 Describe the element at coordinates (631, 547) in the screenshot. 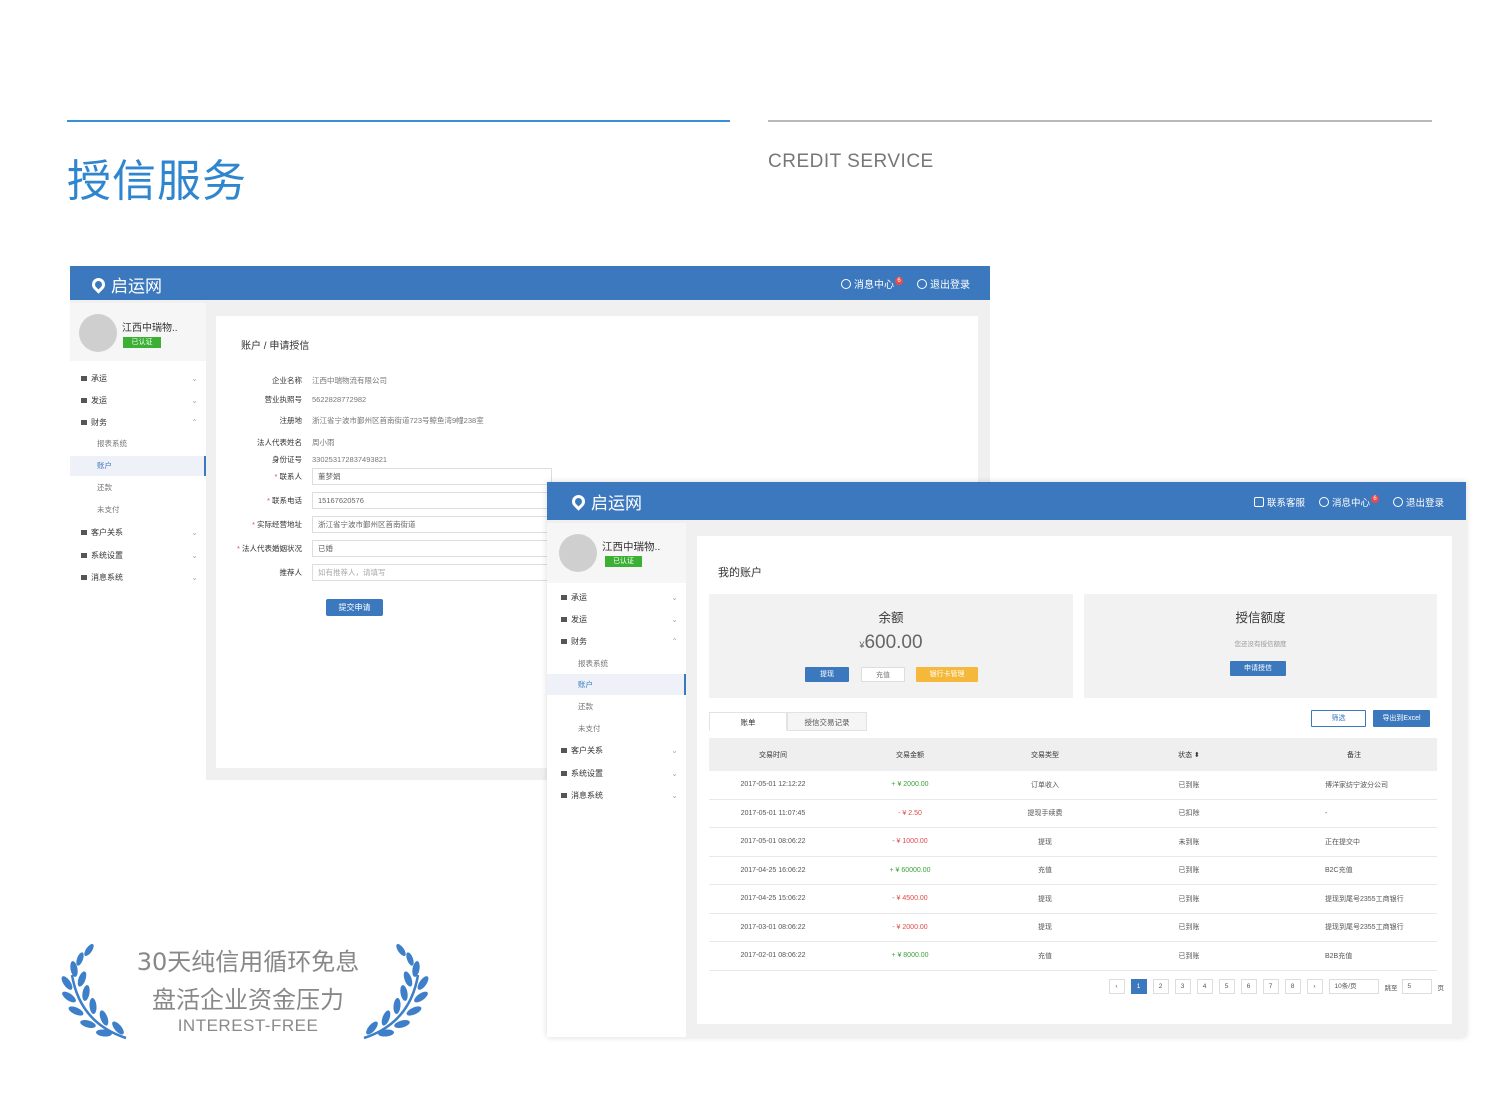

I see `user-name: 江西中瑞物..` at that location.